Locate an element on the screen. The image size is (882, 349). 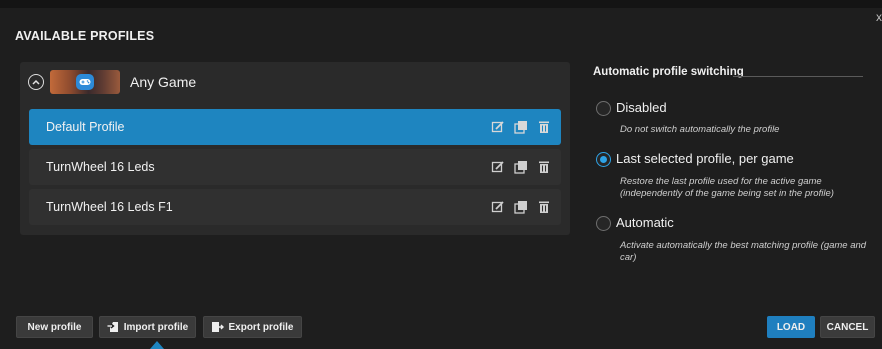
close-button: x is located at coordinates (877, 17).